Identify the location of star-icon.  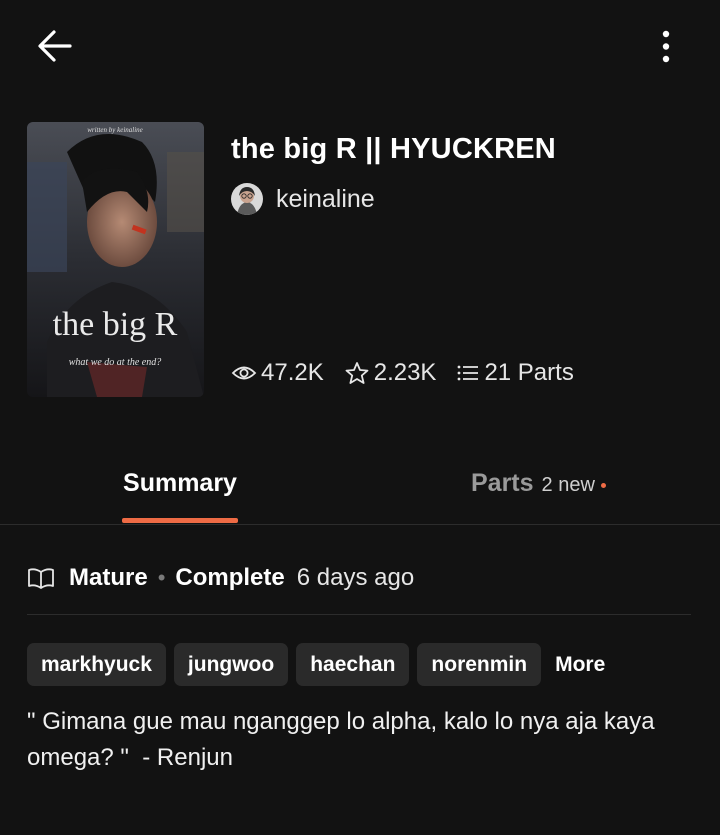
(357, 373).